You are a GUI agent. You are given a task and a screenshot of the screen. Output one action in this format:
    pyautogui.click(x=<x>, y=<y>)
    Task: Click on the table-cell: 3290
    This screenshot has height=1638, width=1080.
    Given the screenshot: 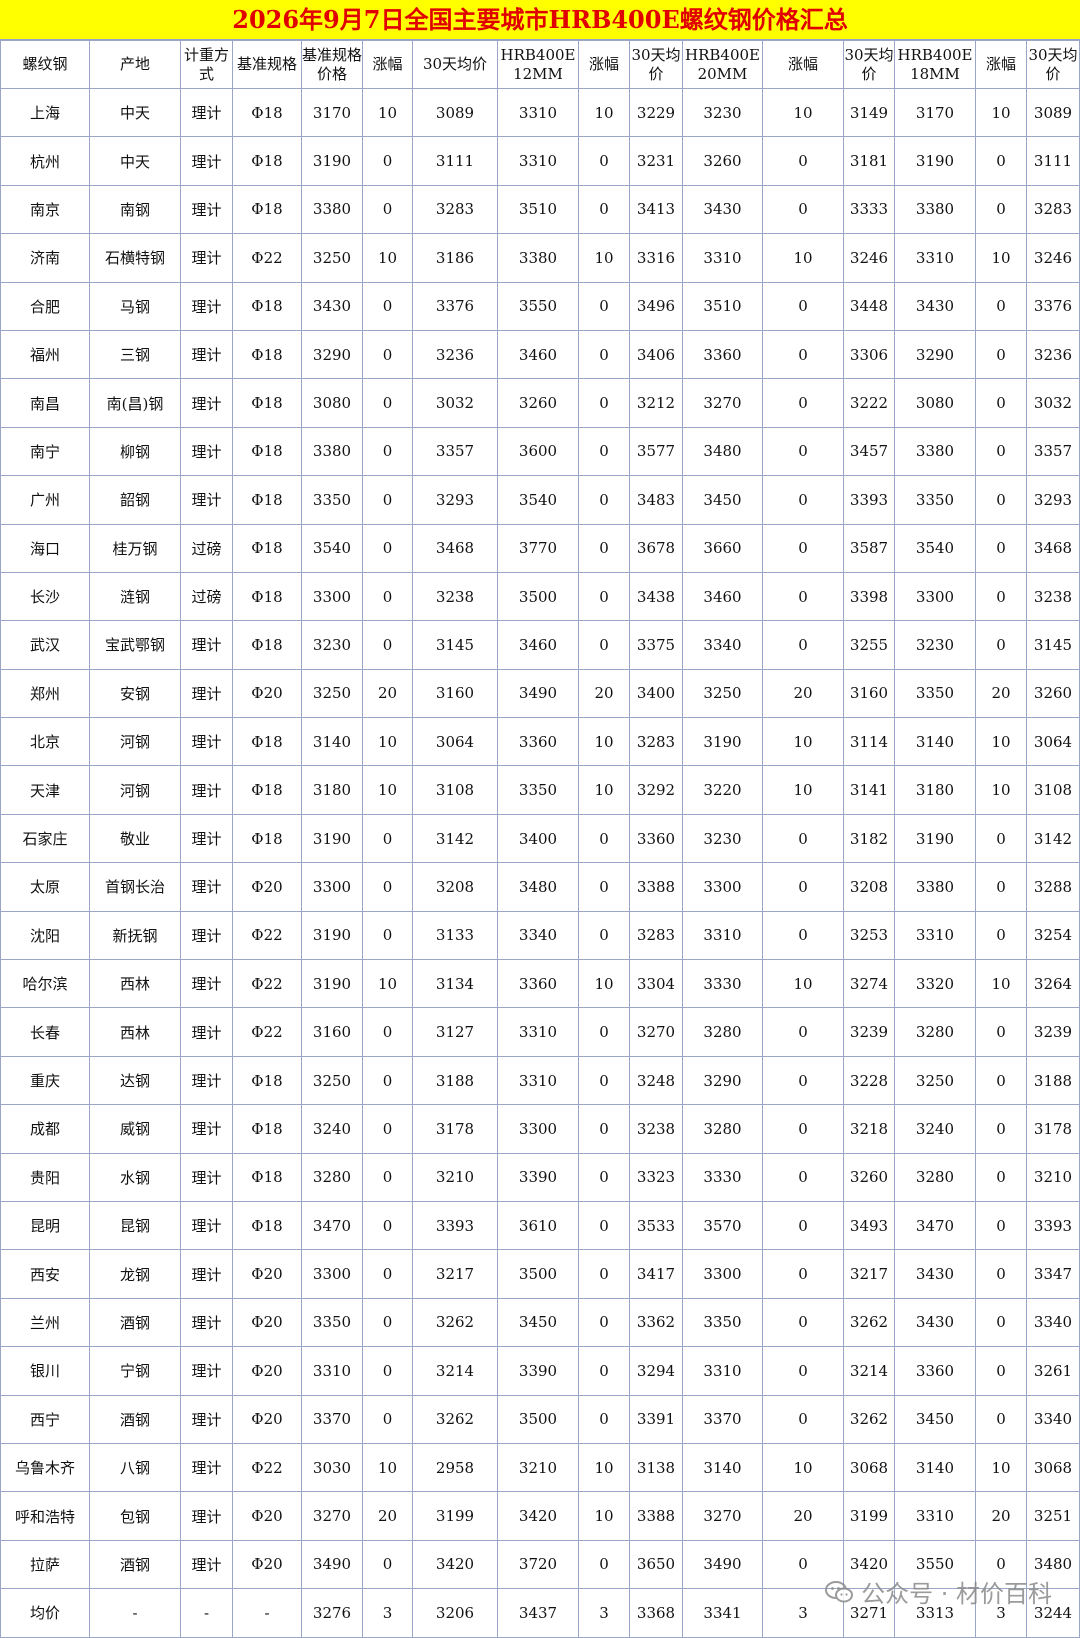 What is the action you would take?
    pyautogui.click(x=722, y=1080)
    